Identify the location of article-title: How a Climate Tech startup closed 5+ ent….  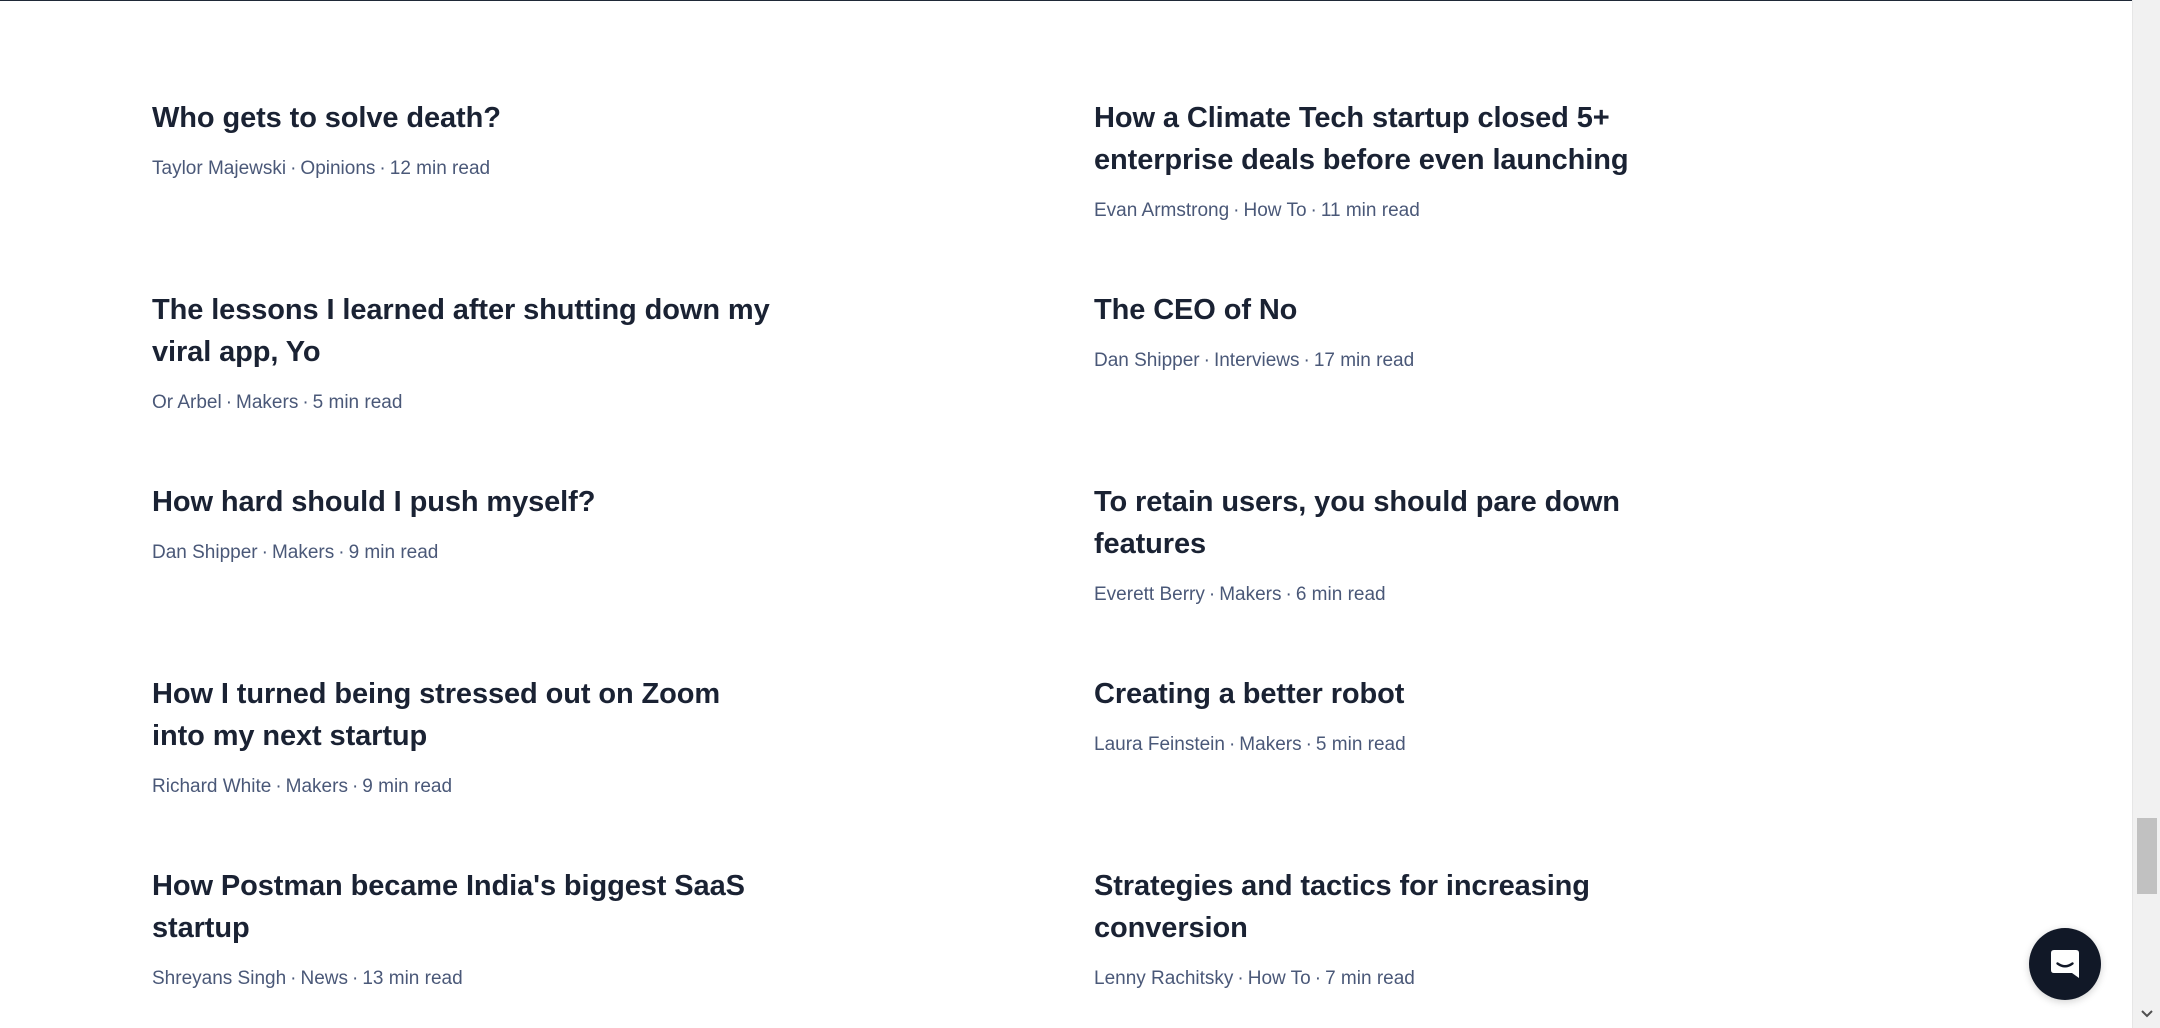
(1404, 139).